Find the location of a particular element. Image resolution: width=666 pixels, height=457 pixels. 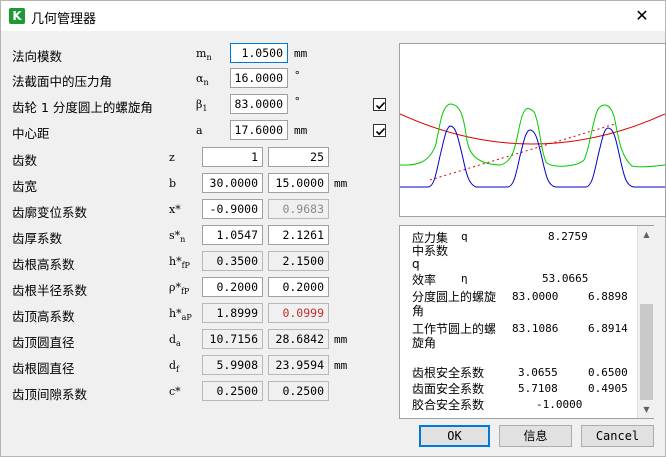

result-row-stress-concentration-3: q is located at coordinates (416, 264).